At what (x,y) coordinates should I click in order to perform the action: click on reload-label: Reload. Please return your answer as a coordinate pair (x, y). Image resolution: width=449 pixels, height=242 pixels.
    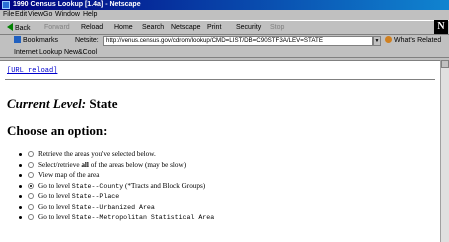
    Looking at the image, I should click on (92, 27).